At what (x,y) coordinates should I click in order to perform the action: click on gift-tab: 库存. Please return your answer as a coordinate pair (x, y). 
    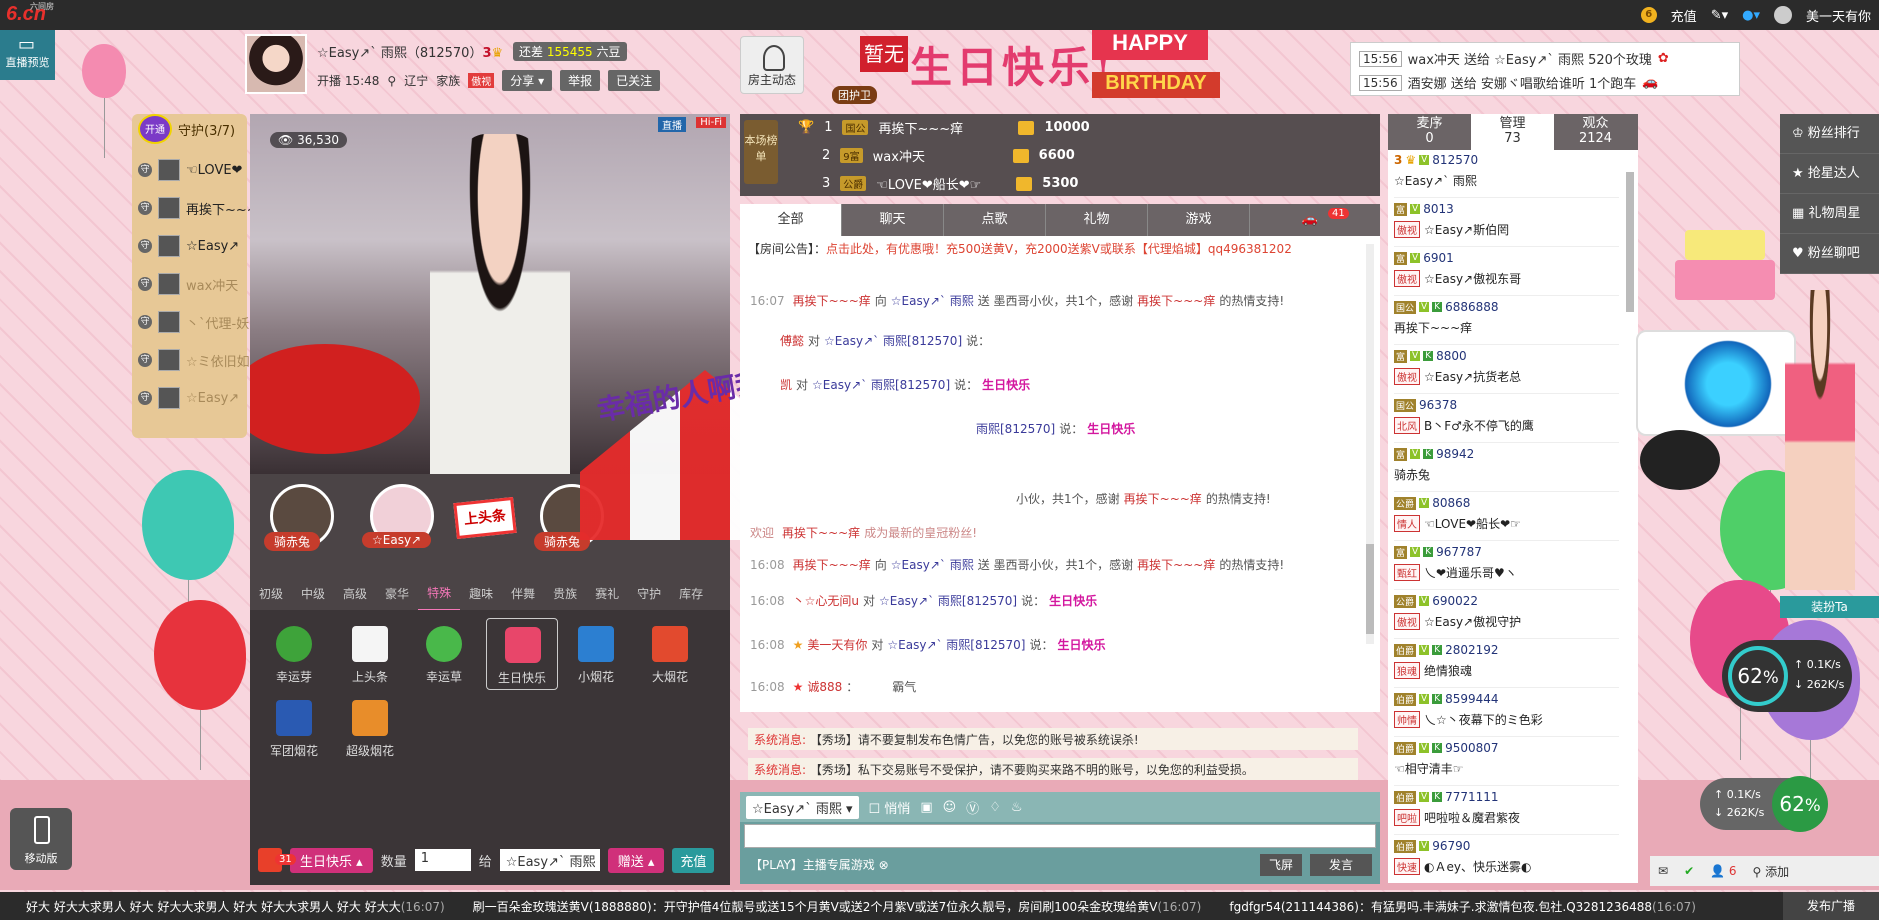
    Looking at the image, I should click on (691, 594).